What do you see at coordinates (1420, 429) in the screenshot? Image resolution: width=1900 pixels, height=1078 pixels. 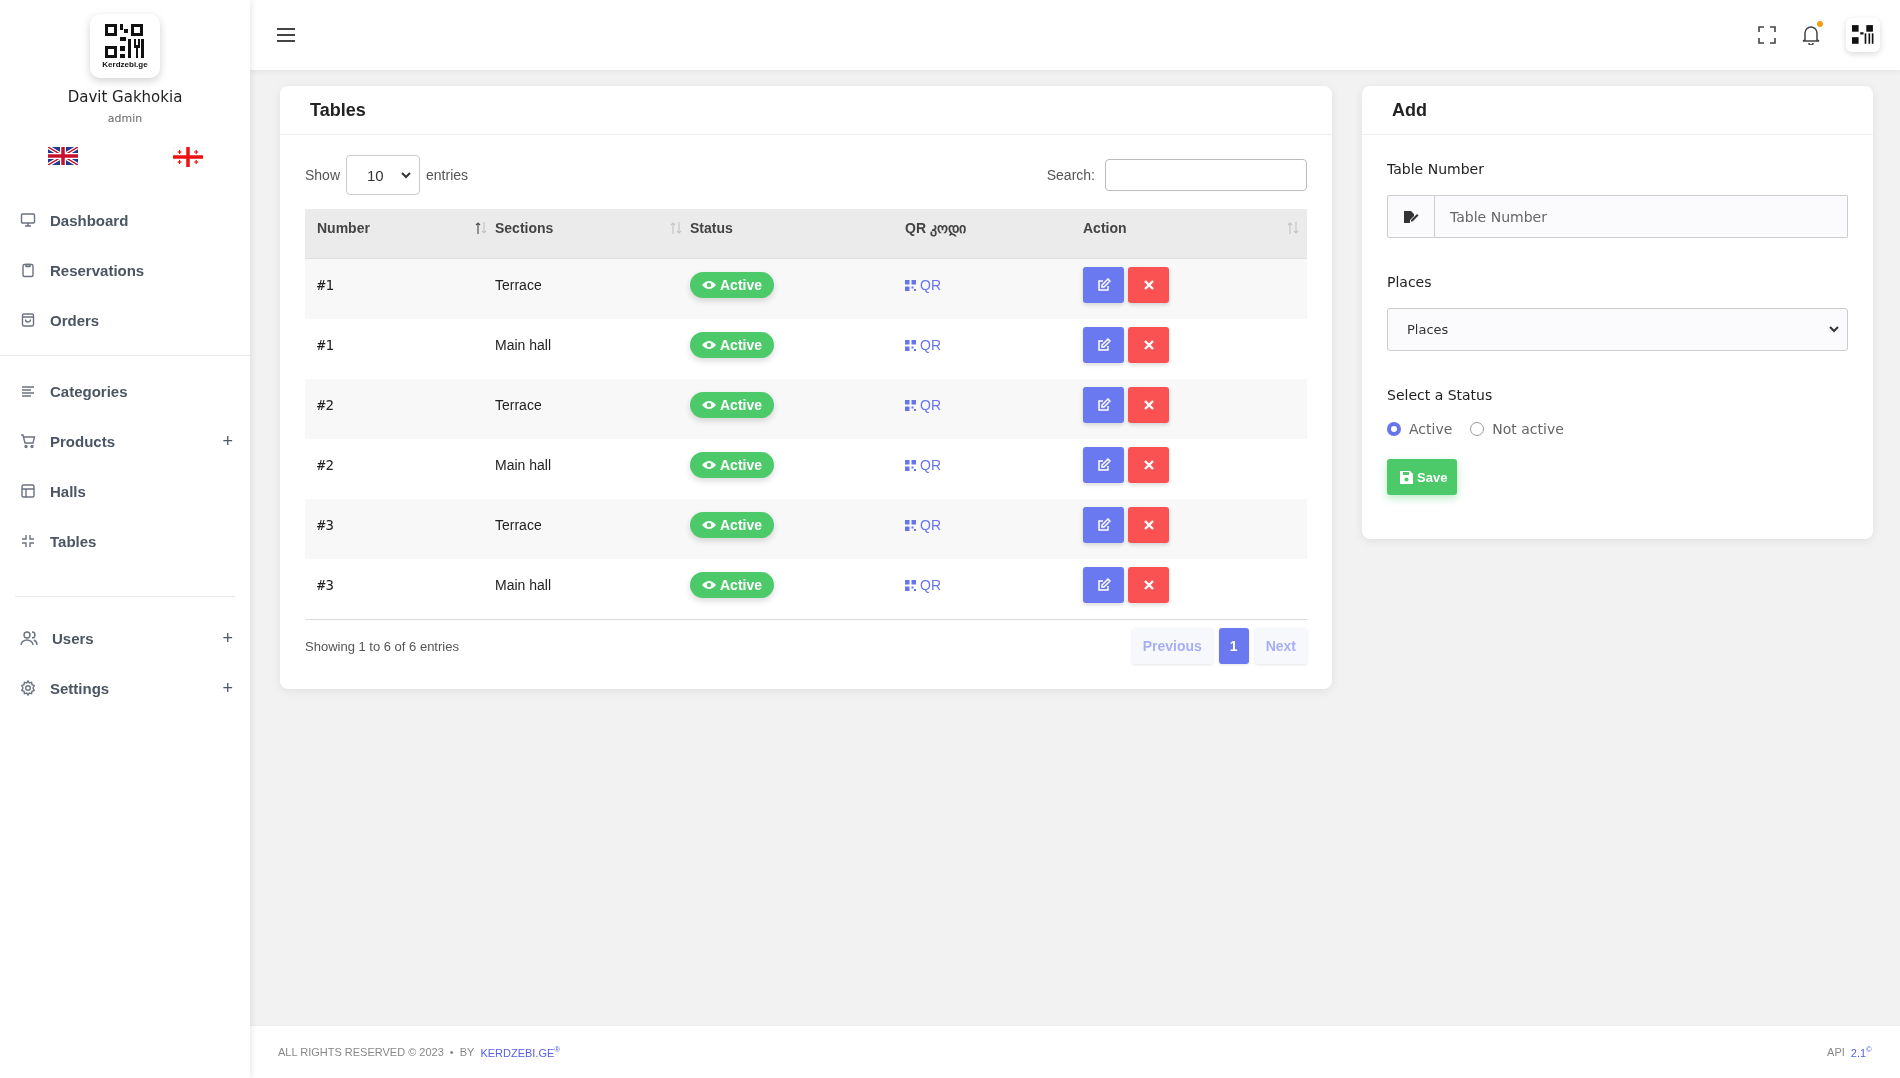 I see `status-radio: Active` at bounding box center [1420, 429].